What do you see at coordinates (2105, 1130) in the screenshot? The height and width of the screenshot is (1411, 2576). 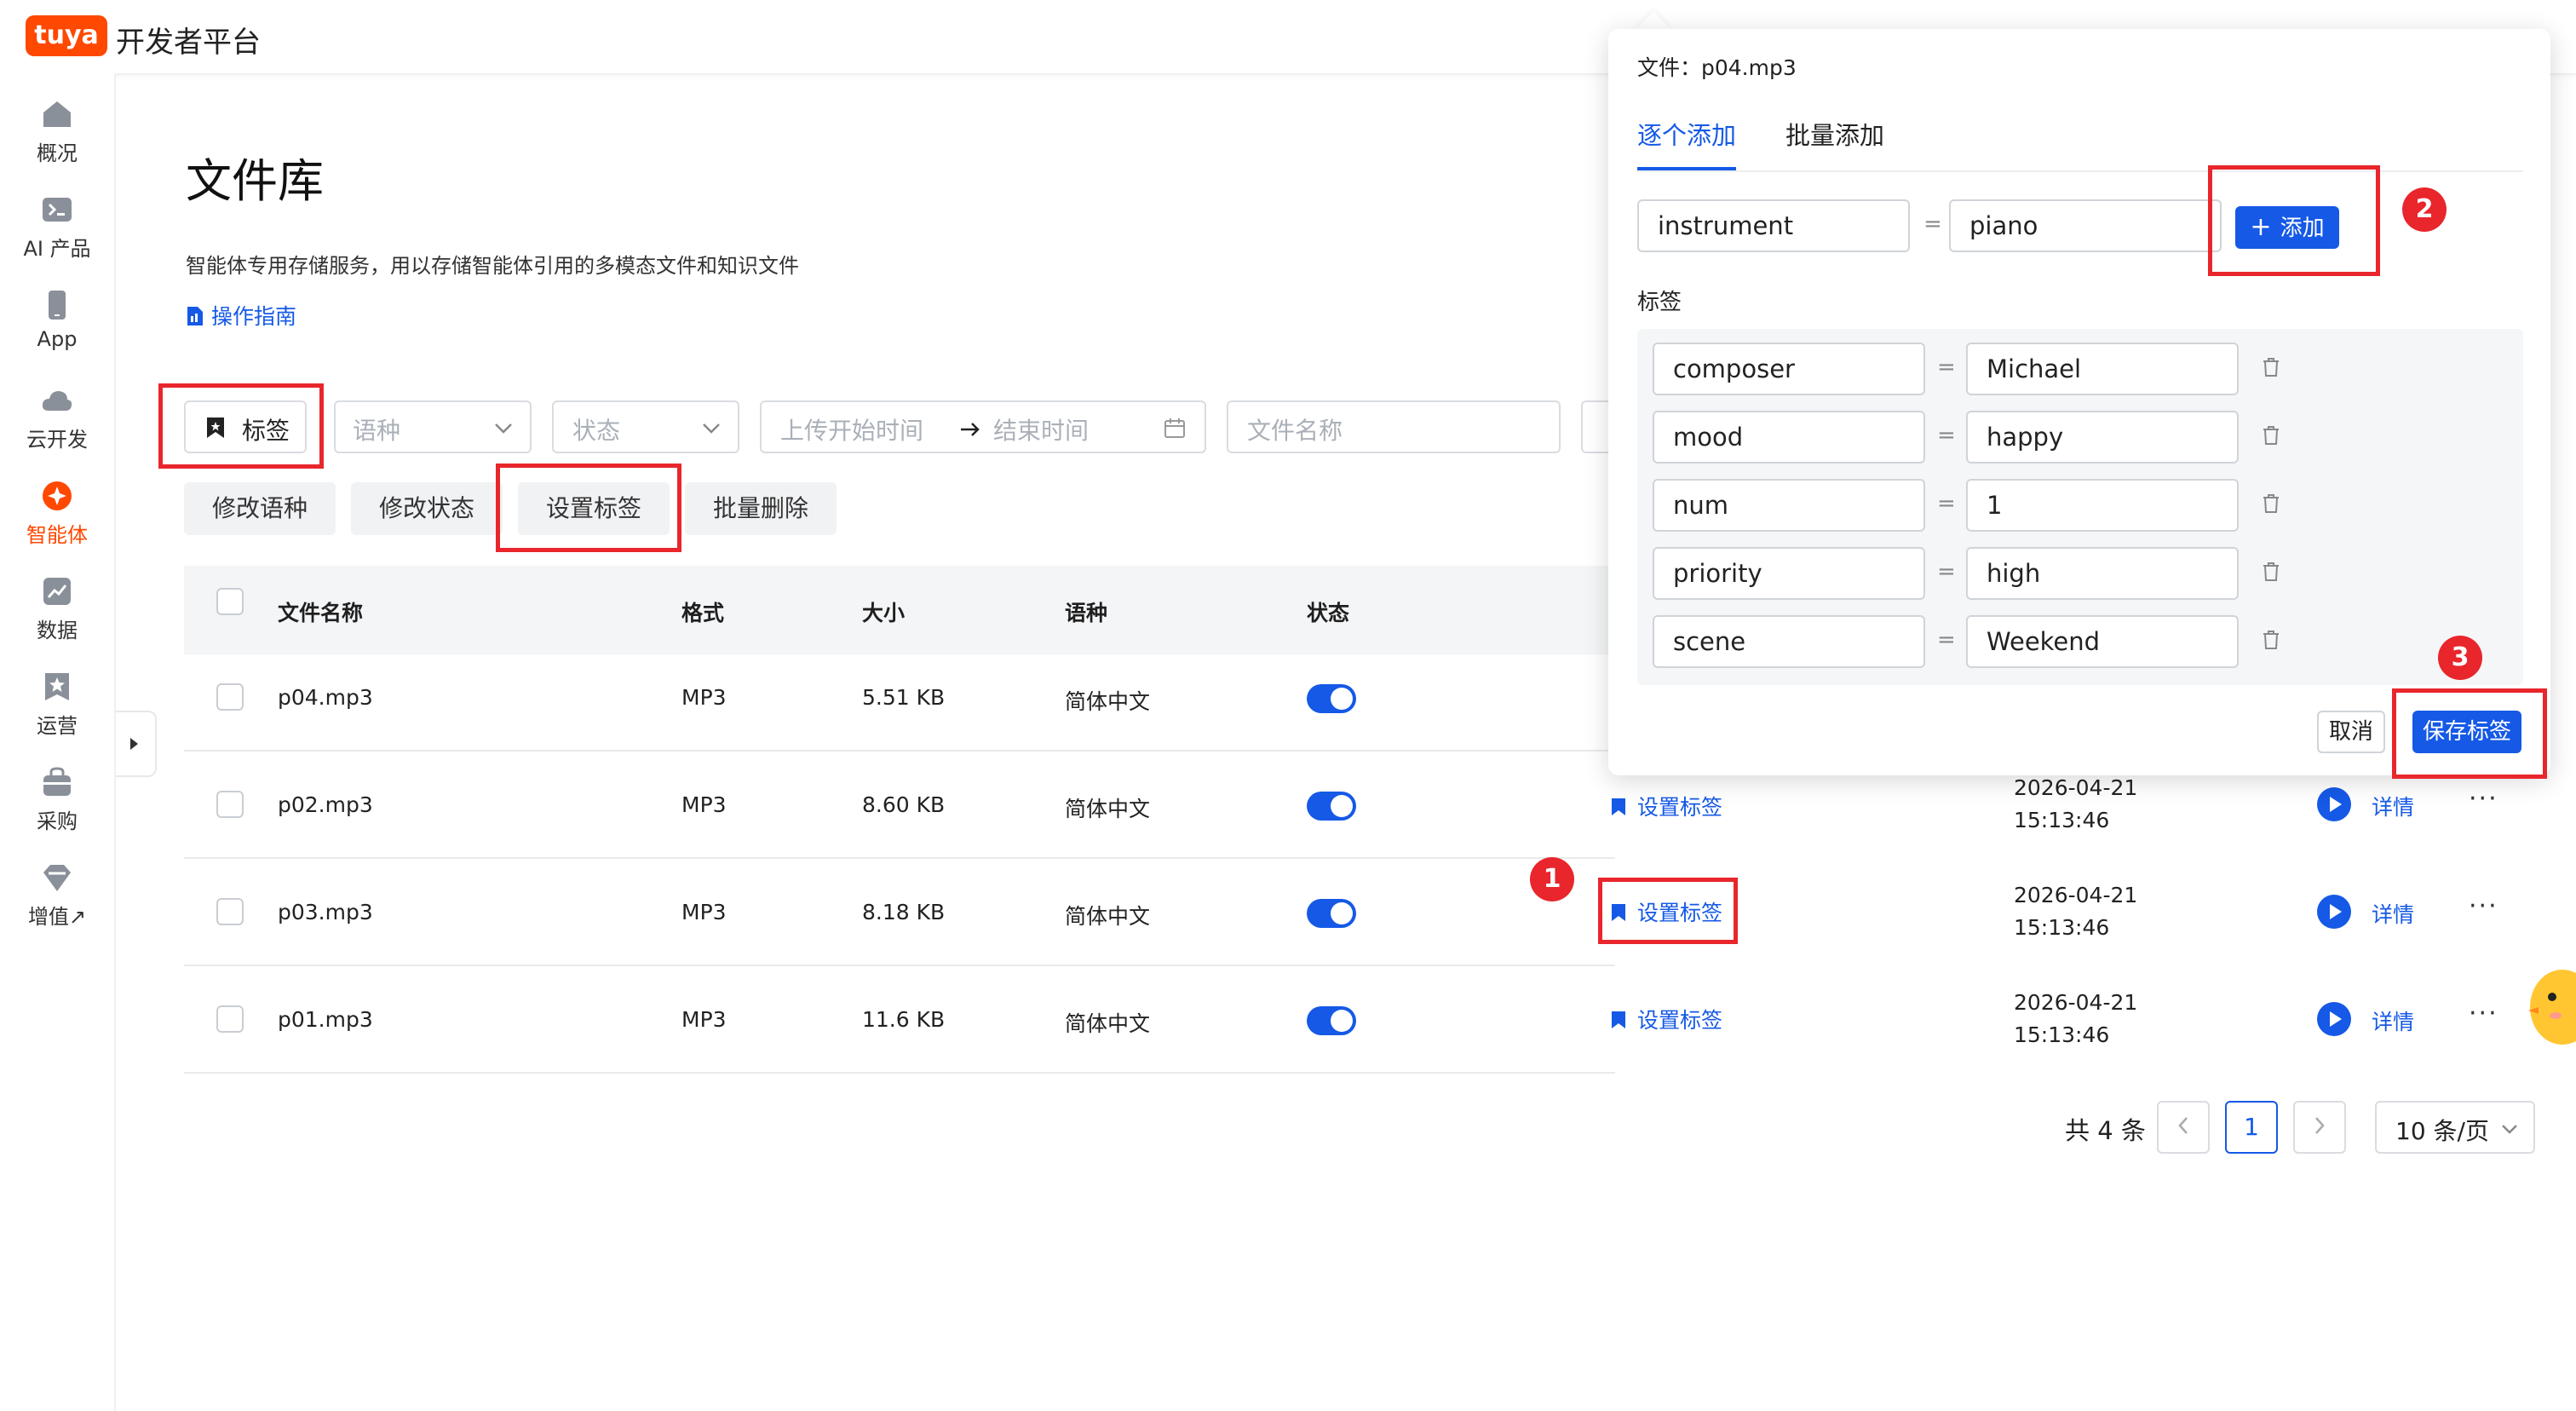 I see `pagination-total: 共 4 条` at bounding box center [2105, 1130].